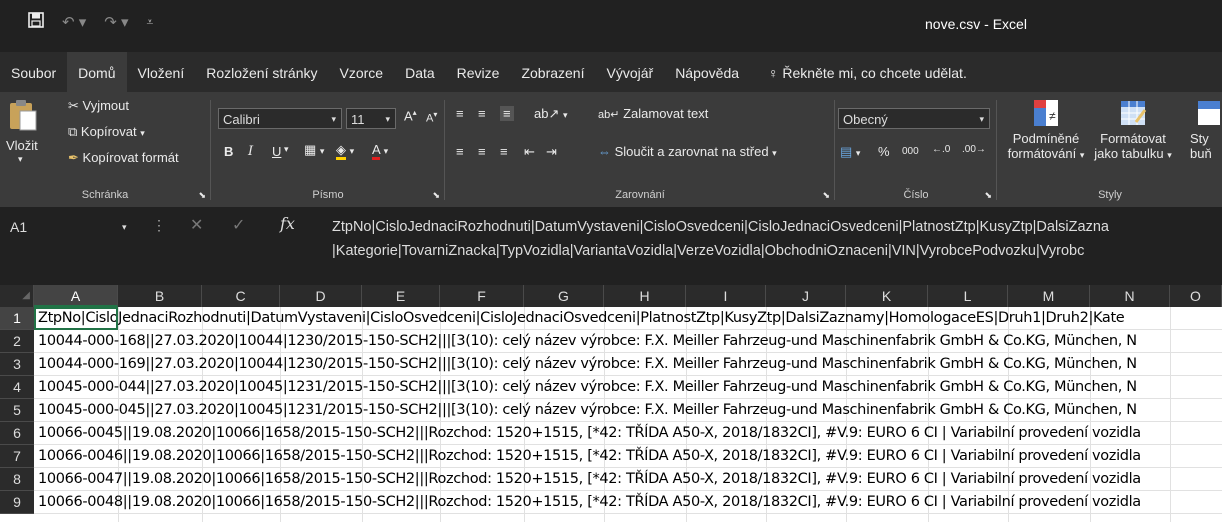 The image size is (1222, 522). I want to click on column-header: L, so click(968, 296).